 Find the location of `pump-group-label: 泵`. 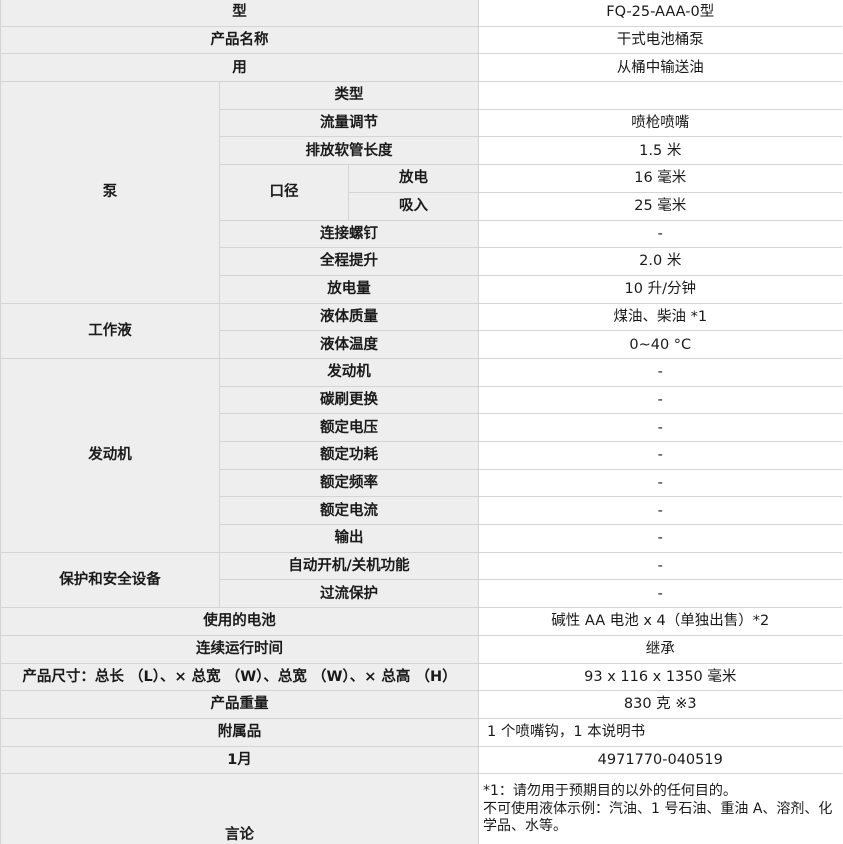

pump-group-label: 泵 is located at coordinates (110, 192).